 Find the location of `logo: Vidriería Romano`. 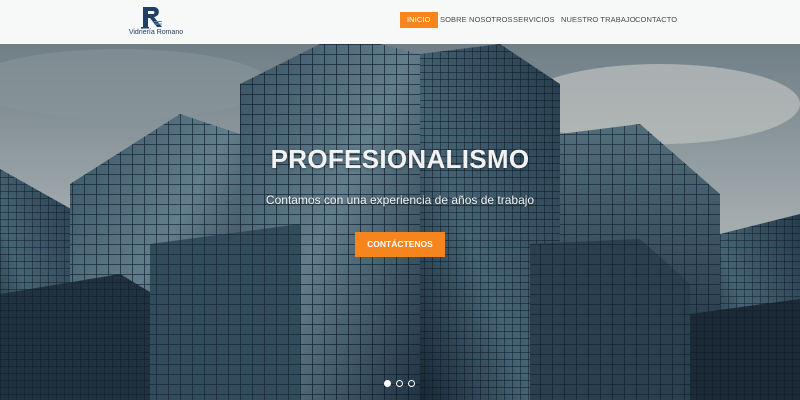

logo: Vidriería Romano is located at coordinates (156, 22).